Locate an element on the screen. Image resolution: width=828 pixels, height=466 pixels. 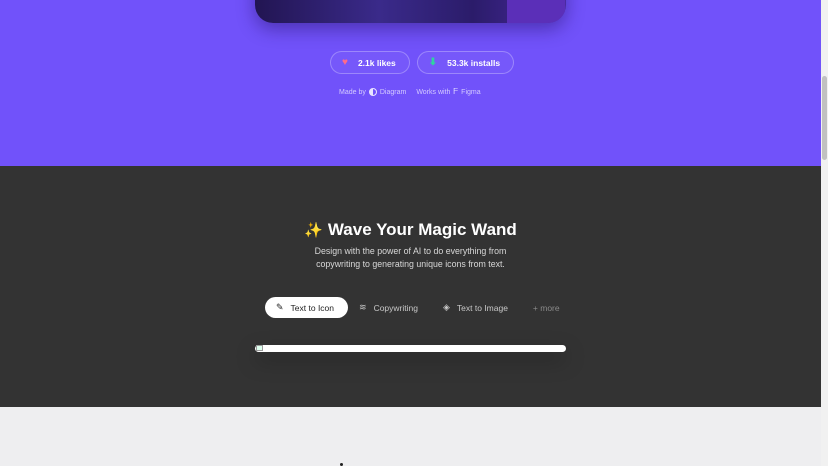
heart-icon: ♥ is located at coordinates (345, 62).